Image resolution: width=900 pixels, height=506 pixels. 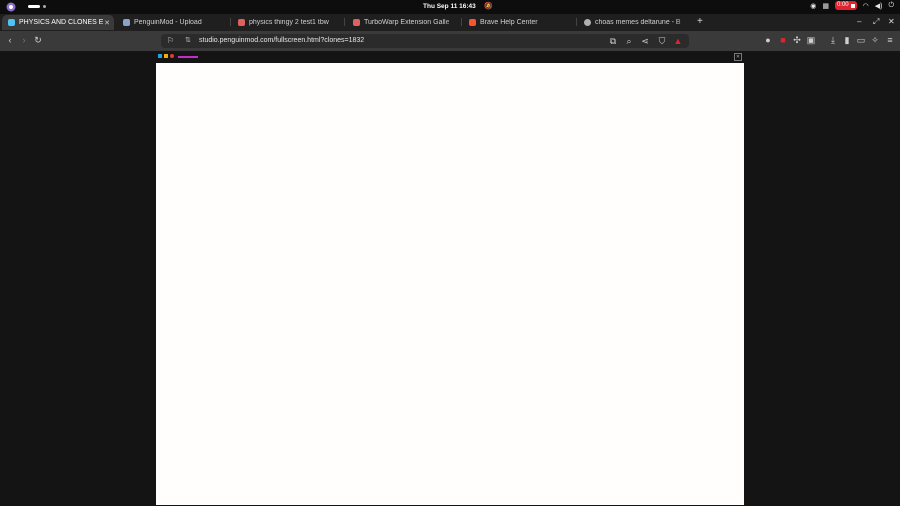 What do you see at coordinates (188, 57) in the screenshot?
I see `stage-progress-line` at bounding box center [188, 57].